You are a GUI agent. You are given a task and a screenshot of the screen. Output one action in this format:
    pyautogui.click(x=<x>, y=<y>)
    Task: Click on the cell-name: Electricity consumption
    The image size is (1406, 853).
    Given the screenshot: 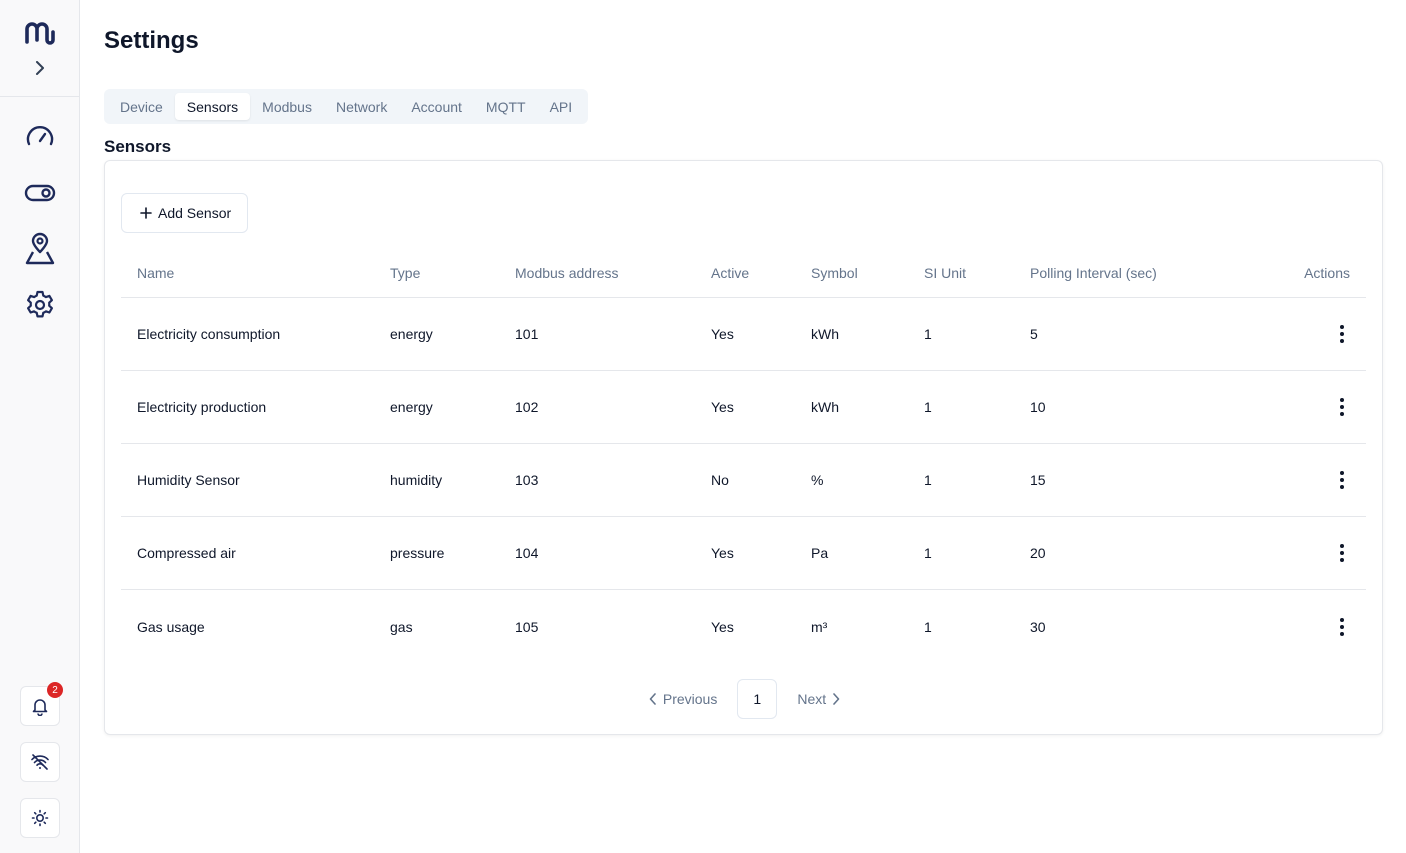 What is the action you would take?
    pyautogui.click(x=209, y=334)
    